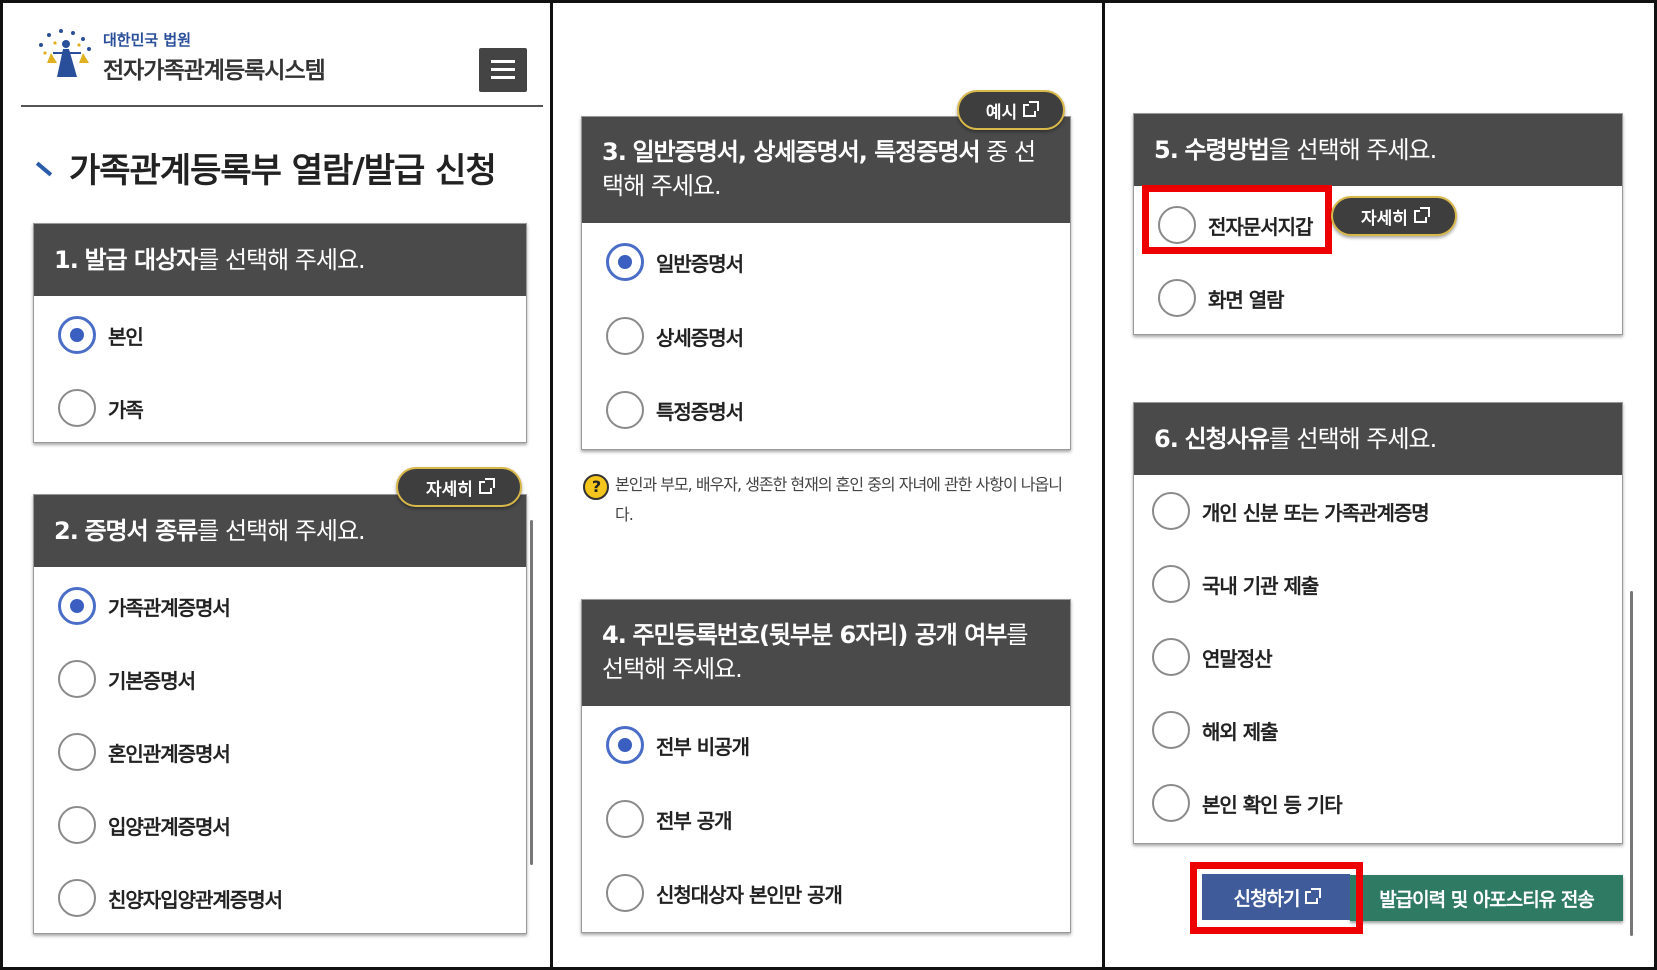 This screenshot has height=970, width=1657. Describe the element at coordinates (101, 408) in the screenshot. I see `radio-option-family: 가족` at that location.